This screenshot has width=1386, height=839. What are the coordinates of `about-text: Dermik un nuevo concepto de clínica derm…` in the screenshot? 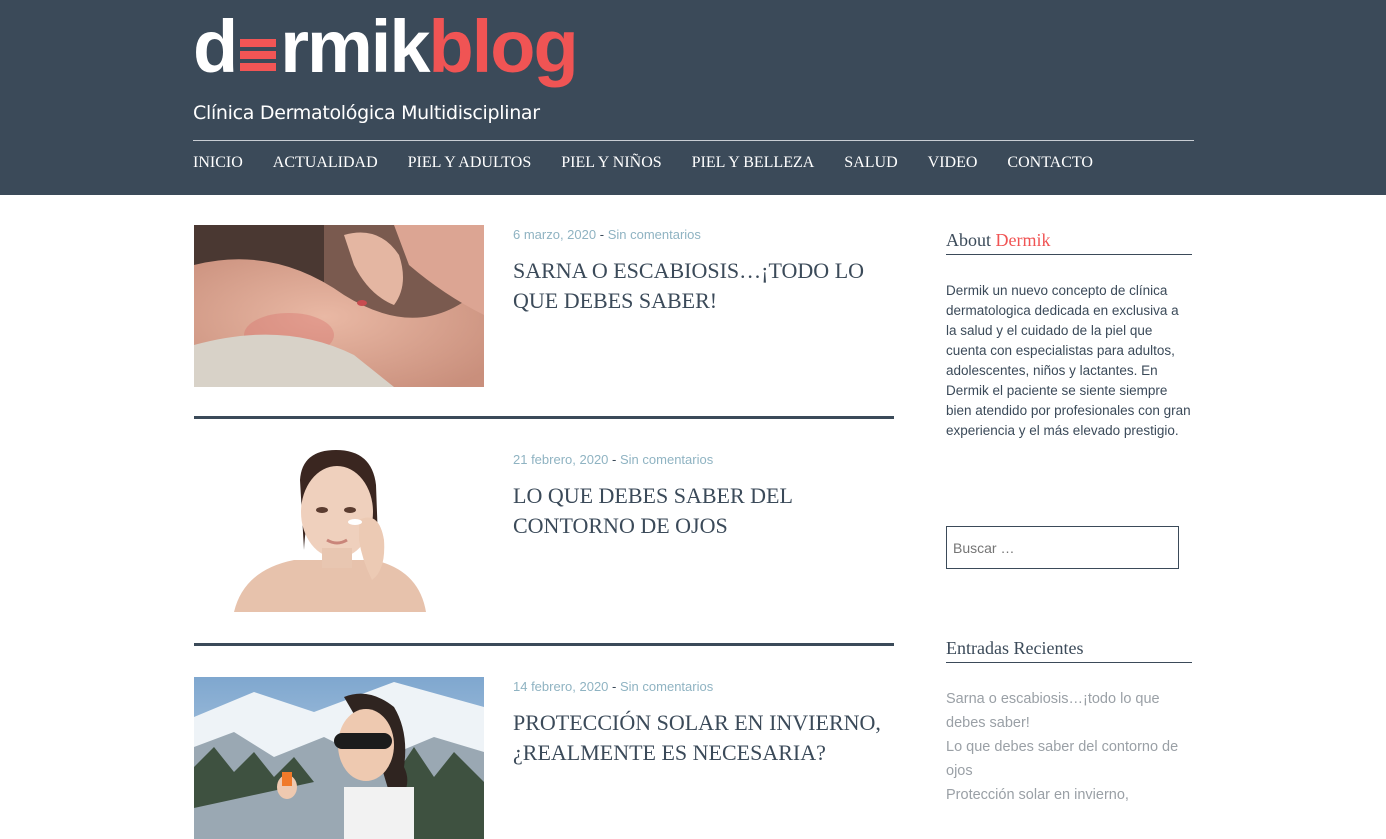 It's located at (1068, 360).